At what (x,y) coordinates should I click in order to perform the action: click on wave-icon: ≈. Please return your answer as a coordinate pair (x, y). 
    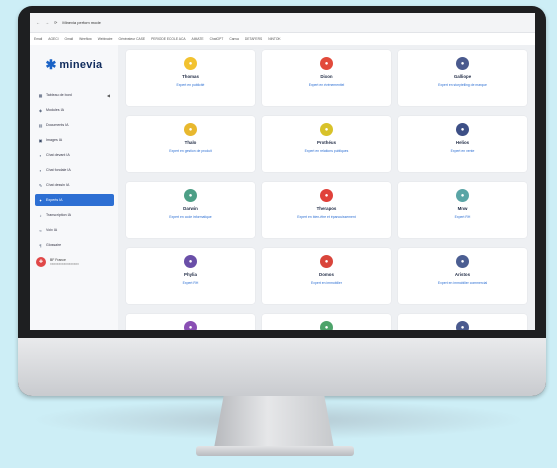
    Looking at the image, I should click on (40, 230).